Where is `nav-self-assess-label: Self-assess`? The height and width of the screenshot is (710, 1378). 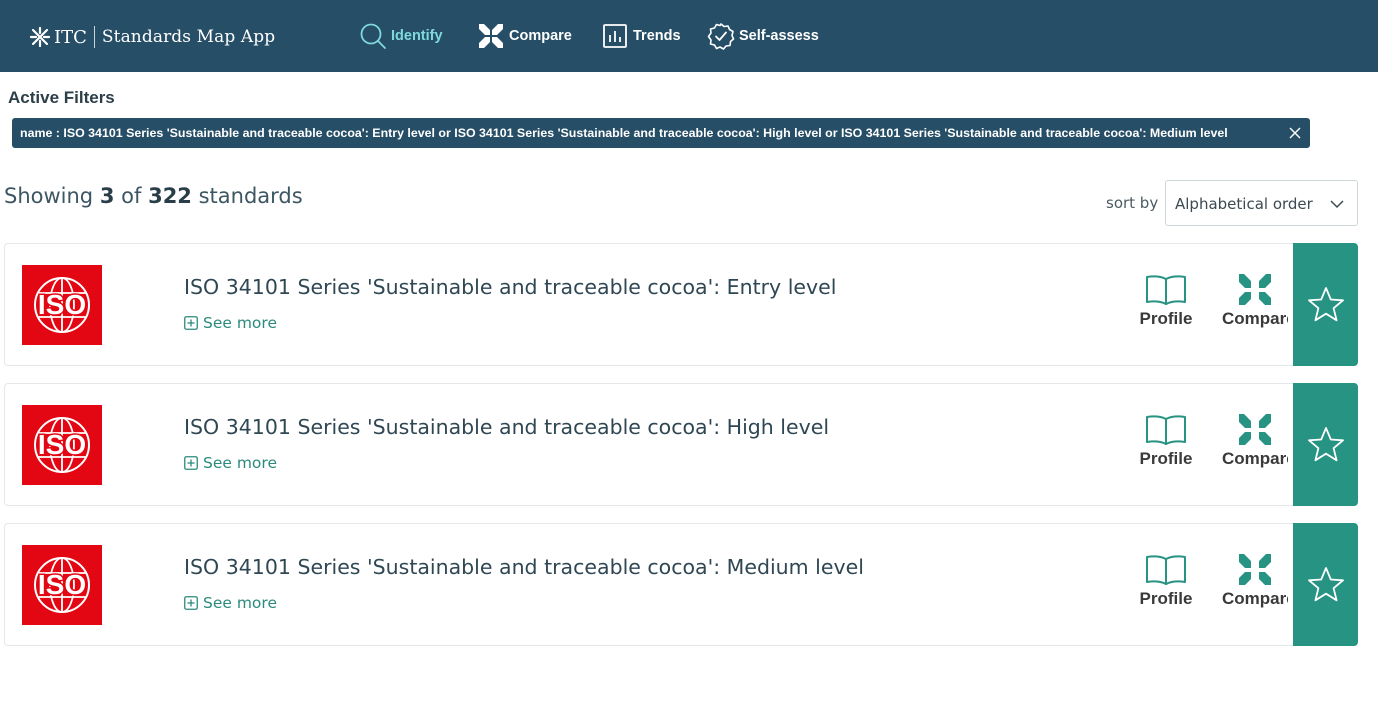
nav-self-assess-label: Self-assess is located at coordinates (779, 36).